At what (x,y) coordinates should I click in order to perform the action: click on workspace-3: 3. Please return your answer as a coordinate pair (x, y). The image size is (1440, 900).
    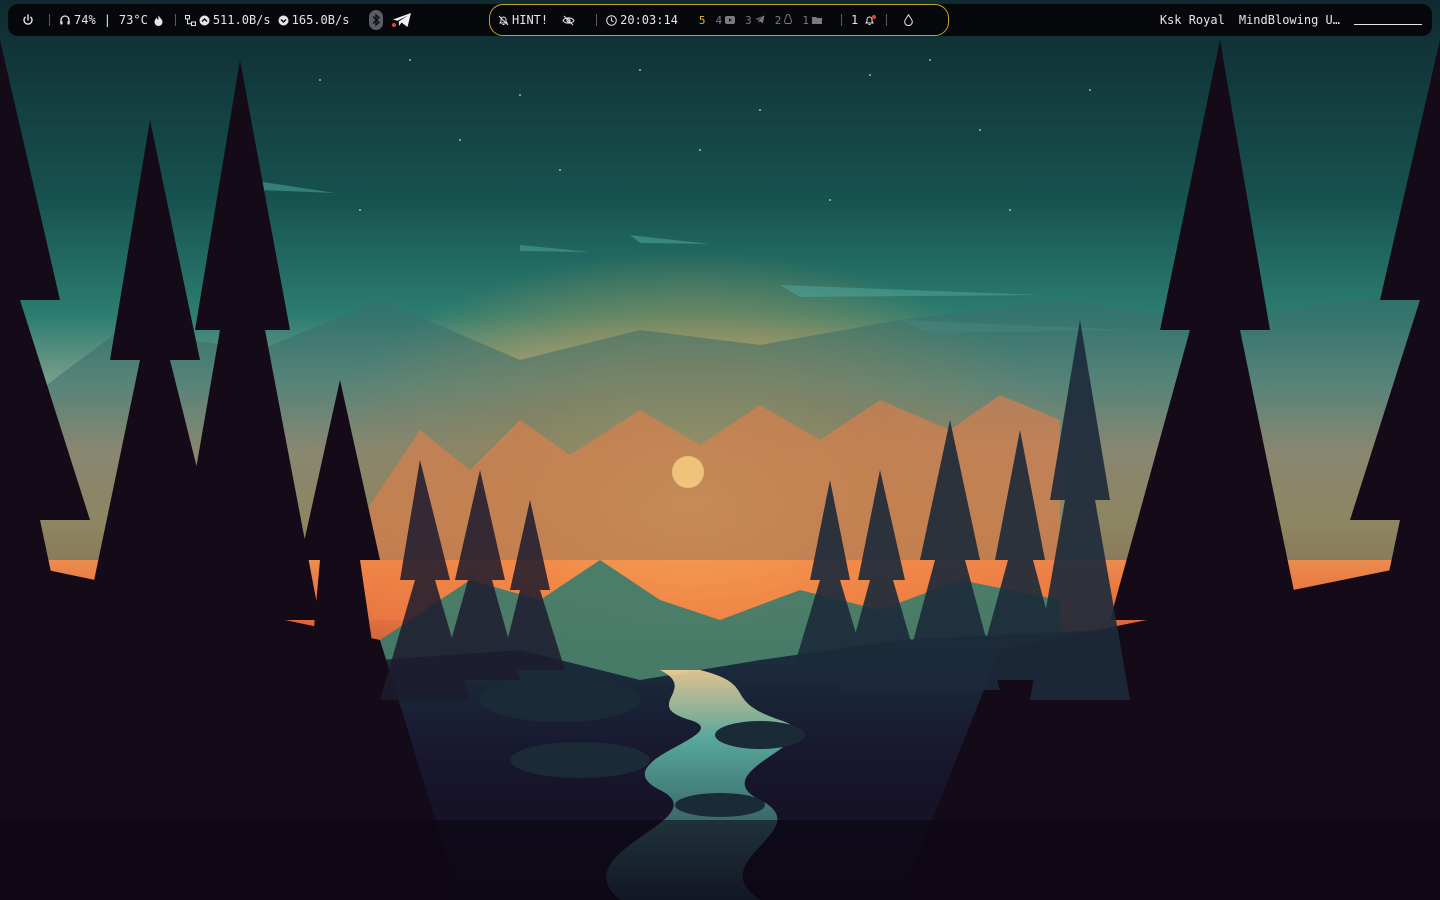
    Looking at the image, I should click on (755, 20).